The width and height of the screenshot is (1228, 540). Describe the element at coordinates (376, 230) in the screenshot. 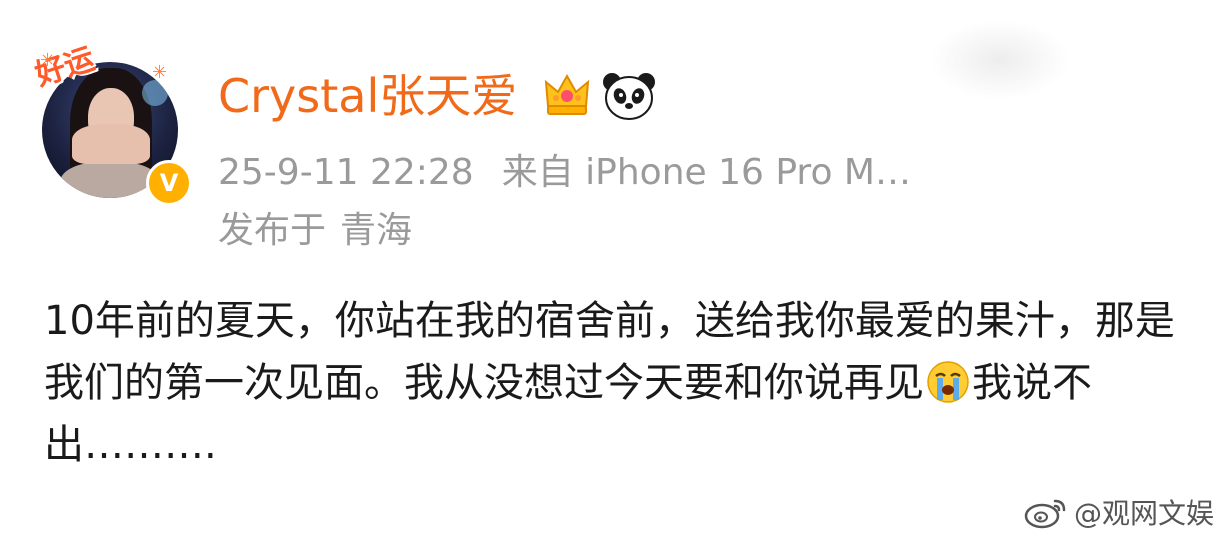

I see `location-value: 青海` at that location.